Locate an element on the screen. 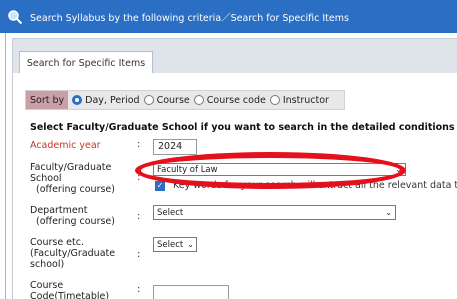 The height and width of the screenshot is (299, 457). academic-year-input: 2024 is located at coordinates (175, 147).